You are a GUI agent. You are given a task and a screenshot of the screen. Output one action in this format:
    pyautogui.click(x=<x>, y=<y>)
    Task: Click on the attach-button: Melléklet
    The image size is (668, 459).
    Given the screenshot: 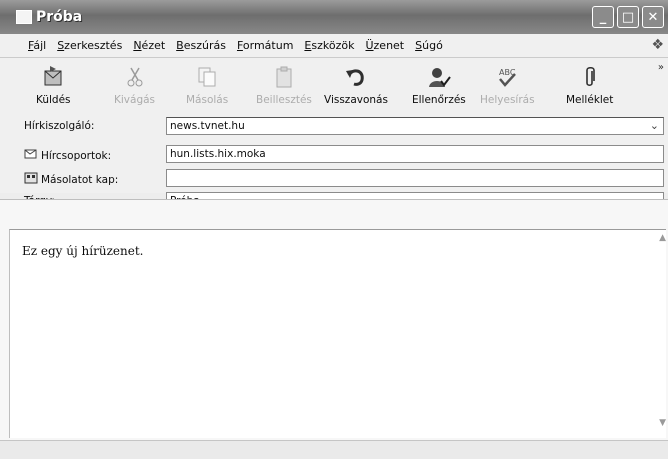 What is the action you would take?
    pyautogui.click(x=589, y=86)
    